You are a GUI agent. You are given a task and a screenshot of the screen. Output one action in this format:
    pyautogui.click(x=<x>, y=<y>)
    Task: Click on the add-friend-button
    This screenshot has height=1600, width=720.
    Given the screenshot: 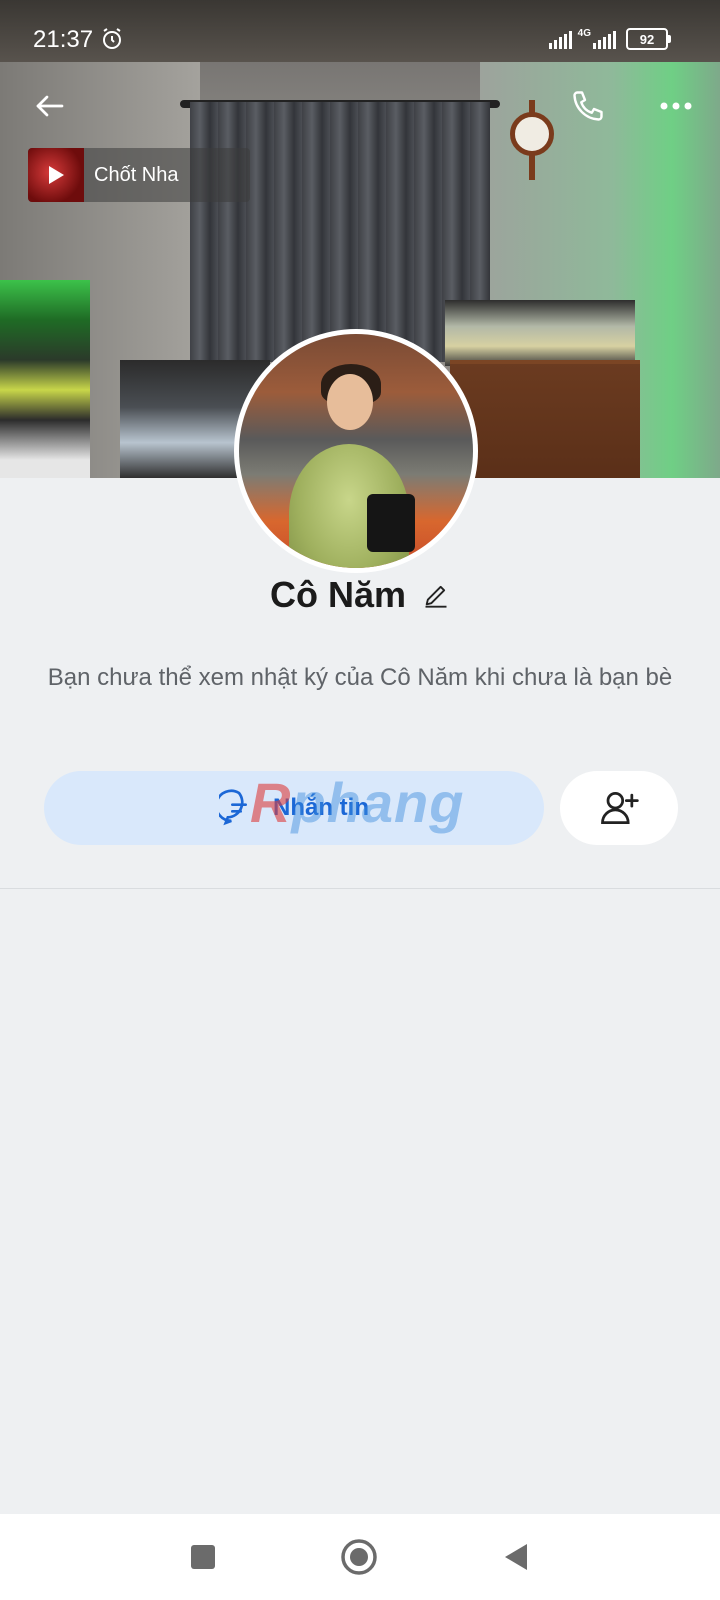 What is the action you would take?
    pyautogui.click(x=619, y=808)
    